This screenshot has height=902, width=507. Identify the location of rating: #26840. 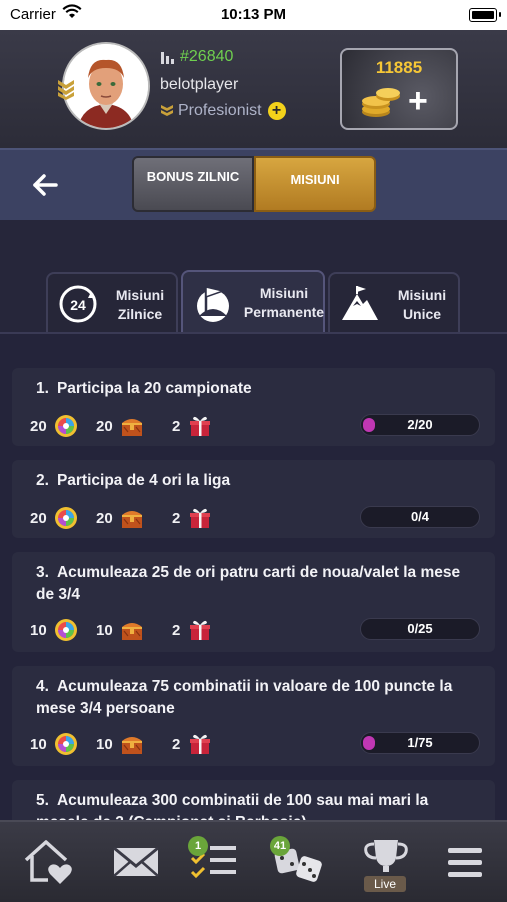
(196, 57).